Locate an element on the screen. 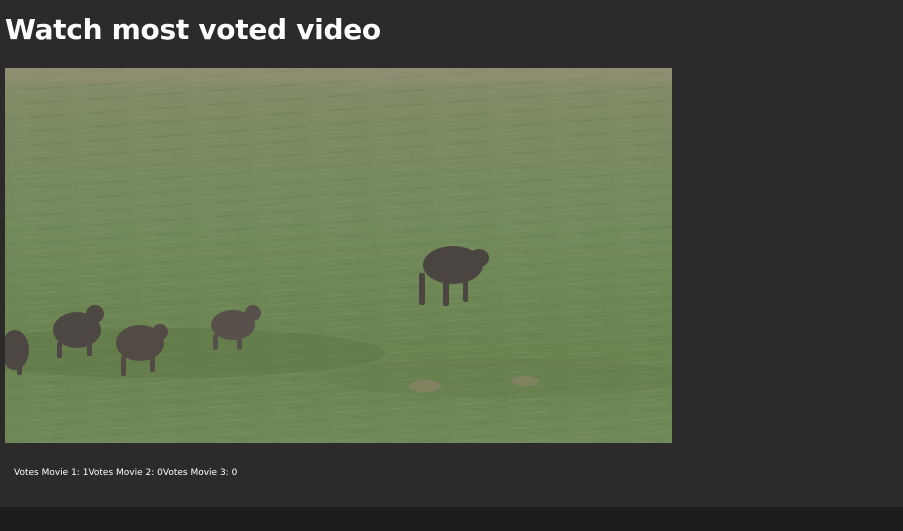 The height and width of the screenshot is (531, 903). votes-movie-1-label: Votes Movie 1: is located at coordinates (48, 473).